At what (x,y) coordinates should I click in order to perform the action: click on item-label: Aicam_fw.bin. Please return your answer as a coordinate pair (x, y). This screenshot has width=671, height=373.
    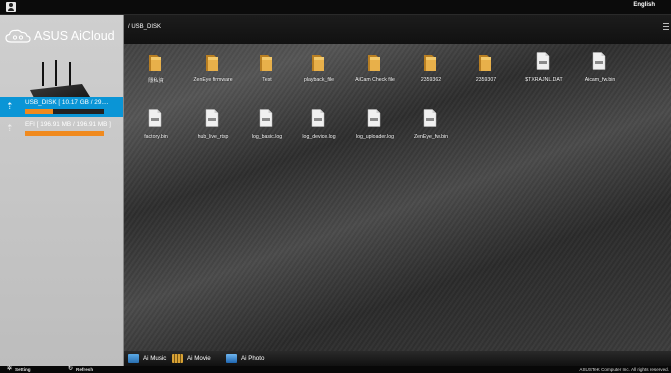
    Looking at the image, I should click on (600, 80).